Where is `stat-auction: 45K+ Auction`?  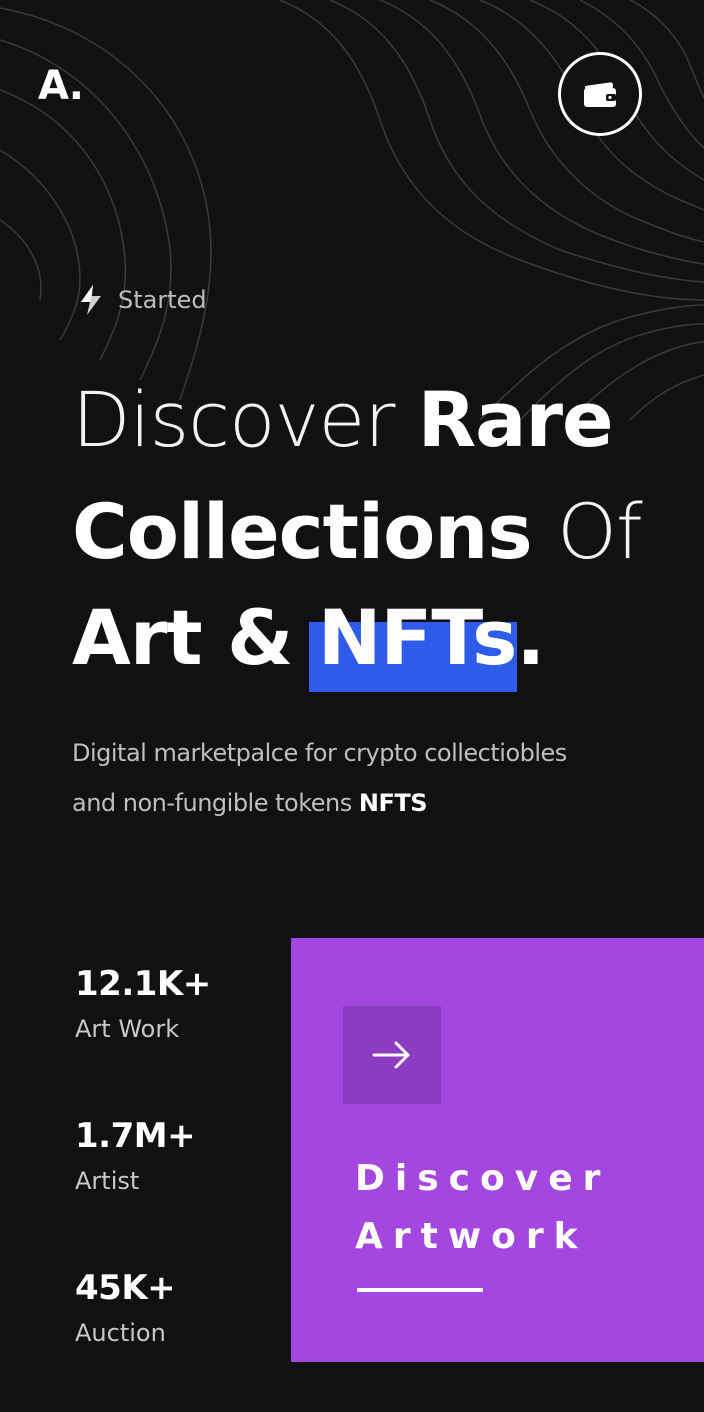 stat-auction: 45K+ Auction is located at coordinates (125, 1309).